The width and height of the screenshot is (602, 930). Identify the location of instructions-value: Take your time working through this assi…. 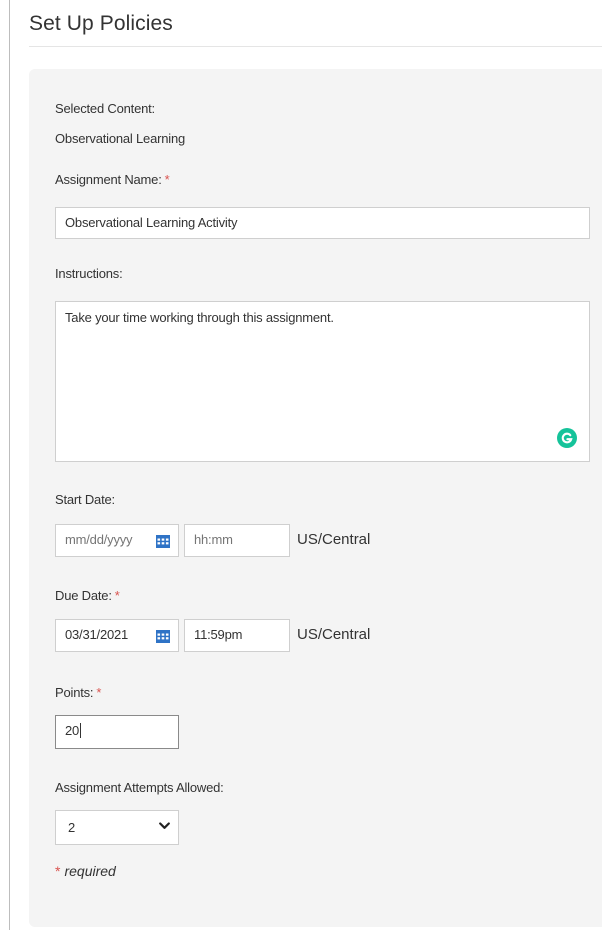
(199, 317).